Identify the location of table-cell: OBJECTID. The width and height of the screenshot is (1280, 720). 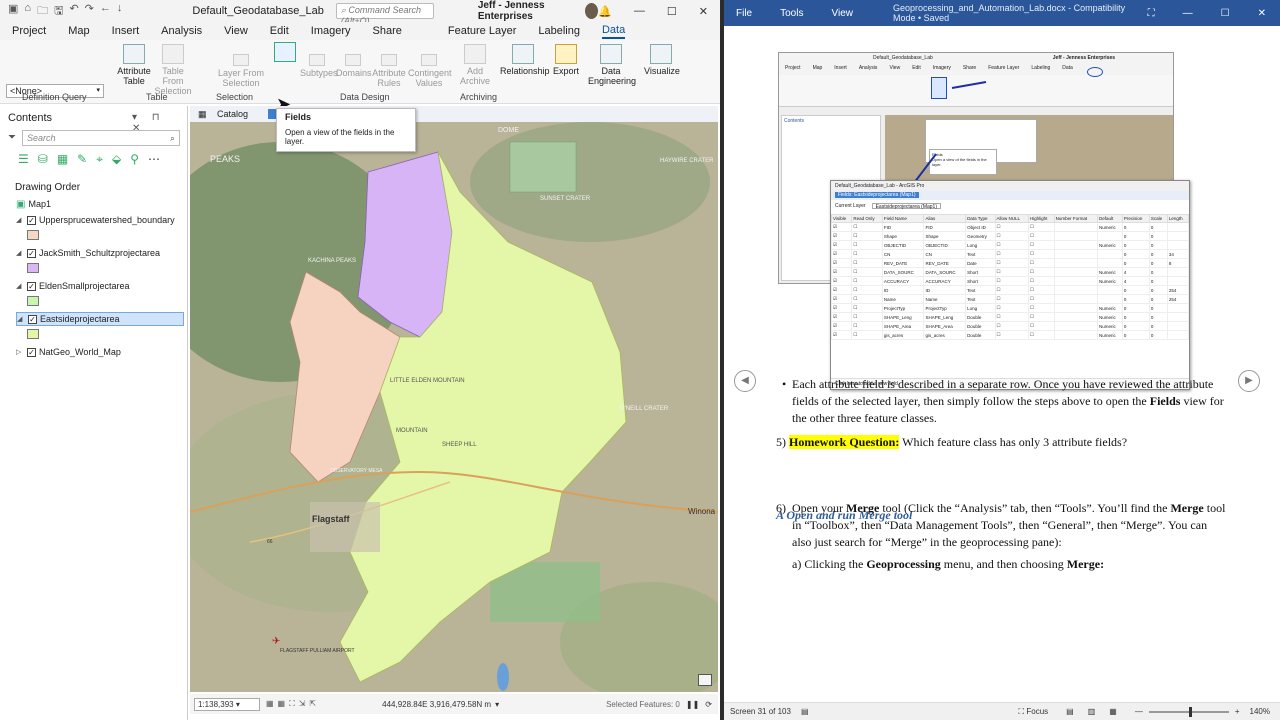
(903, 245).